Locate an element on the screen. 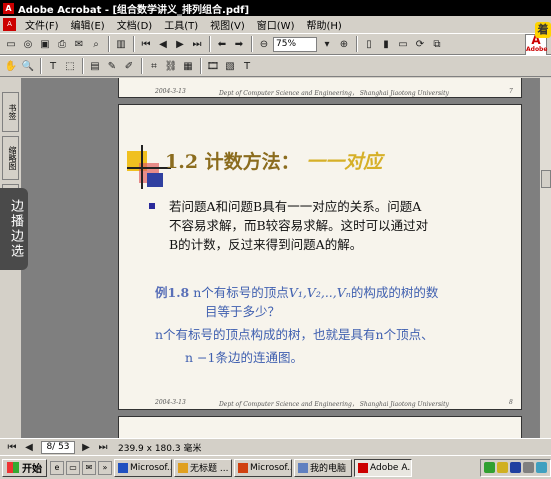 The width and height of the screenshot is (551, 479). last-page-status-icon: ⏭ is located at coordinates (103, 447).